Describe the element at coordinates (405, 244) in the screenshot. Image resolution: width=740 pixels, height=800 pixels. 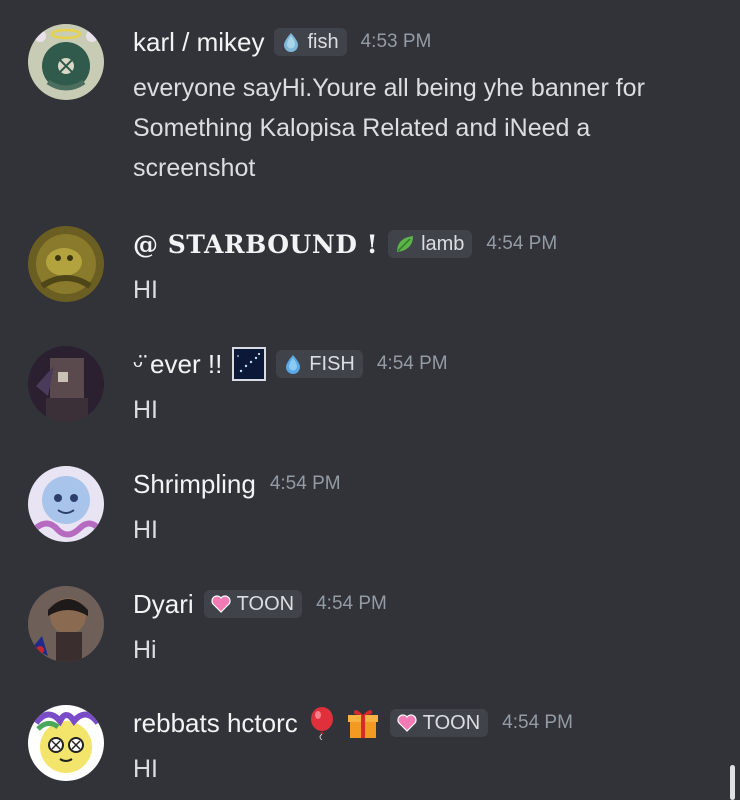
I see `leaf-icon` at that location.